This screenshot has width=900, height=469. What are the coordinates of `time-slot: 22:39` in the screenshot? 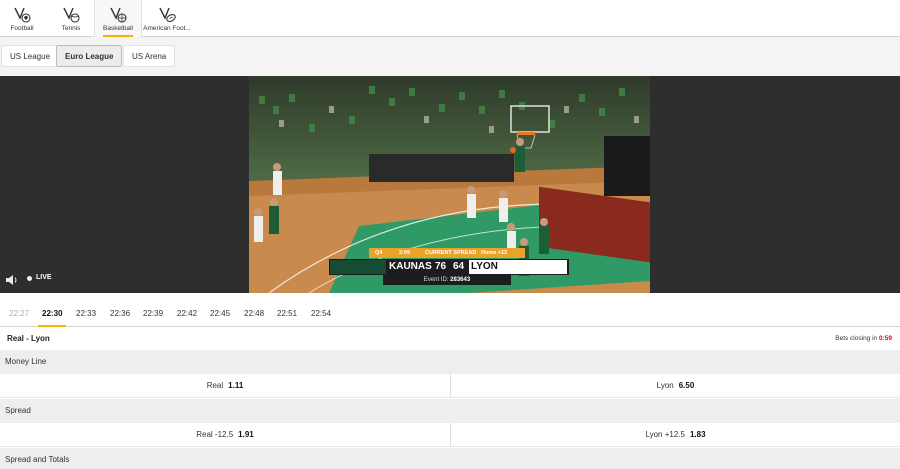 It's located at (153, 313).